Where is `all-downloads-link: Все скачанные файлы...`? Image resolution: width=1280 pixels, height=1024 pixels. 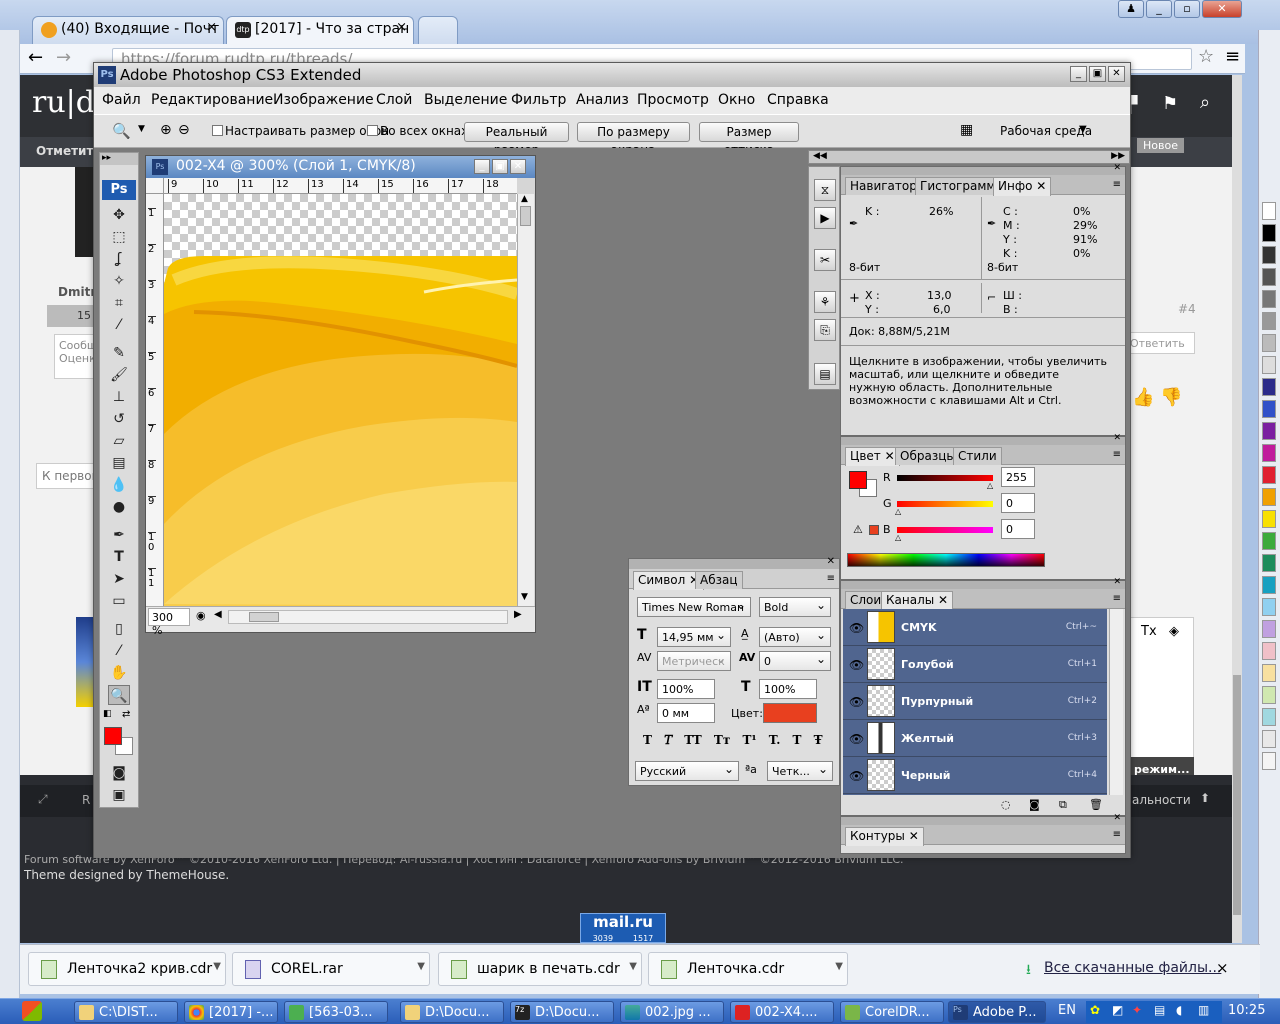 all-downloads-link: Все скачанные файлы... is located at coordinates (1132, 968).